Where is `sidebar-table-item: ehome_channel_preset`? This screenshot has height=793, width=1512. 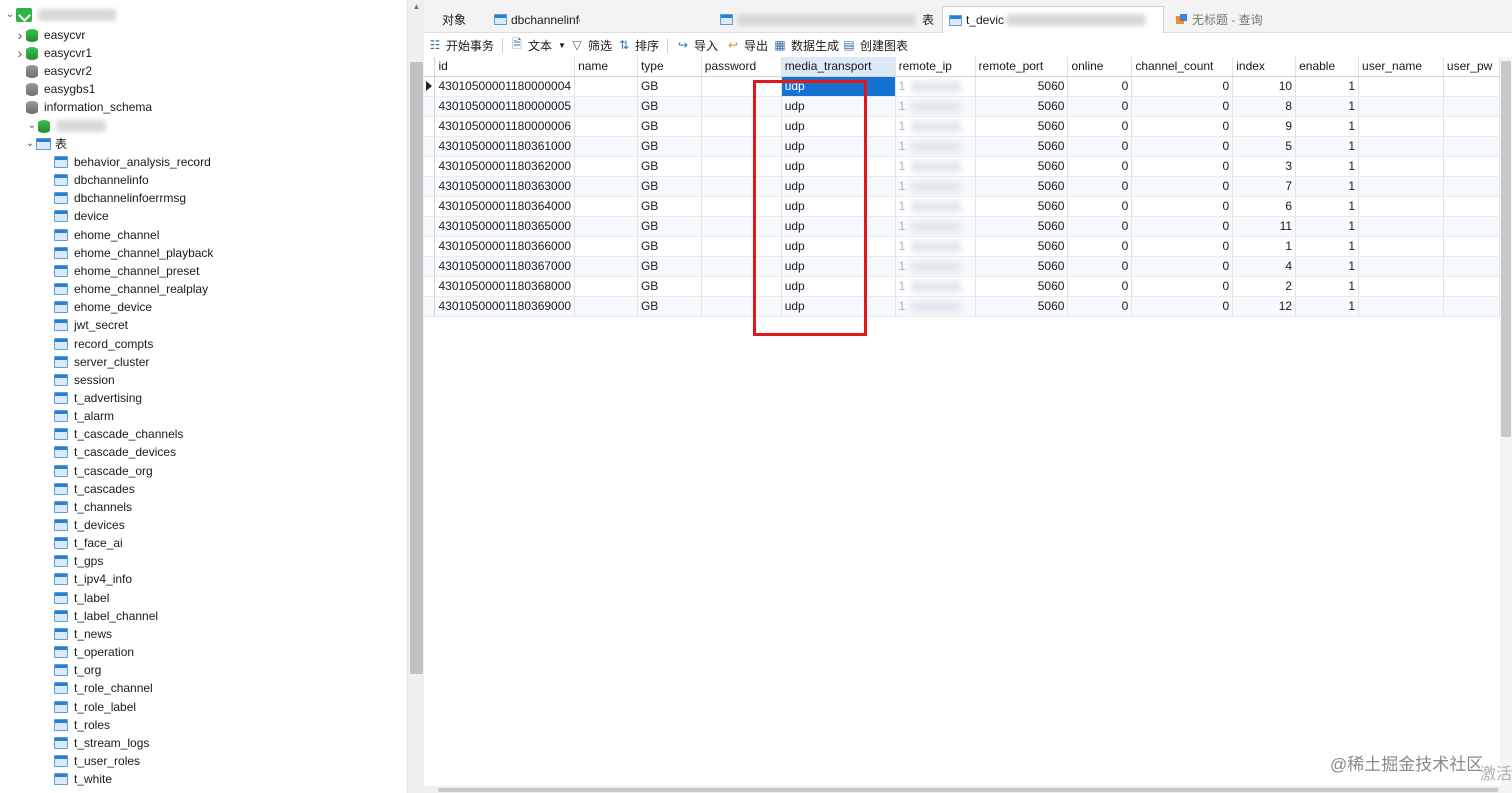 sidebar-table-item: ehome_channel_preset is located at coordinates (126, 271).